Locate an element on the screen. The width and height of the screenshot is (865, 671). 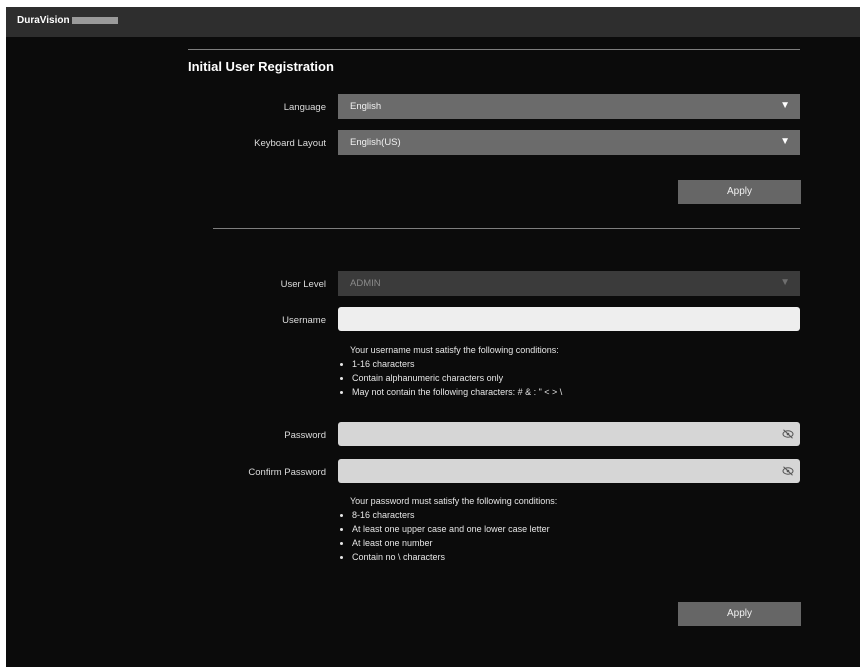
page-title: Initial User Registration is located at coordinates (261, 66).